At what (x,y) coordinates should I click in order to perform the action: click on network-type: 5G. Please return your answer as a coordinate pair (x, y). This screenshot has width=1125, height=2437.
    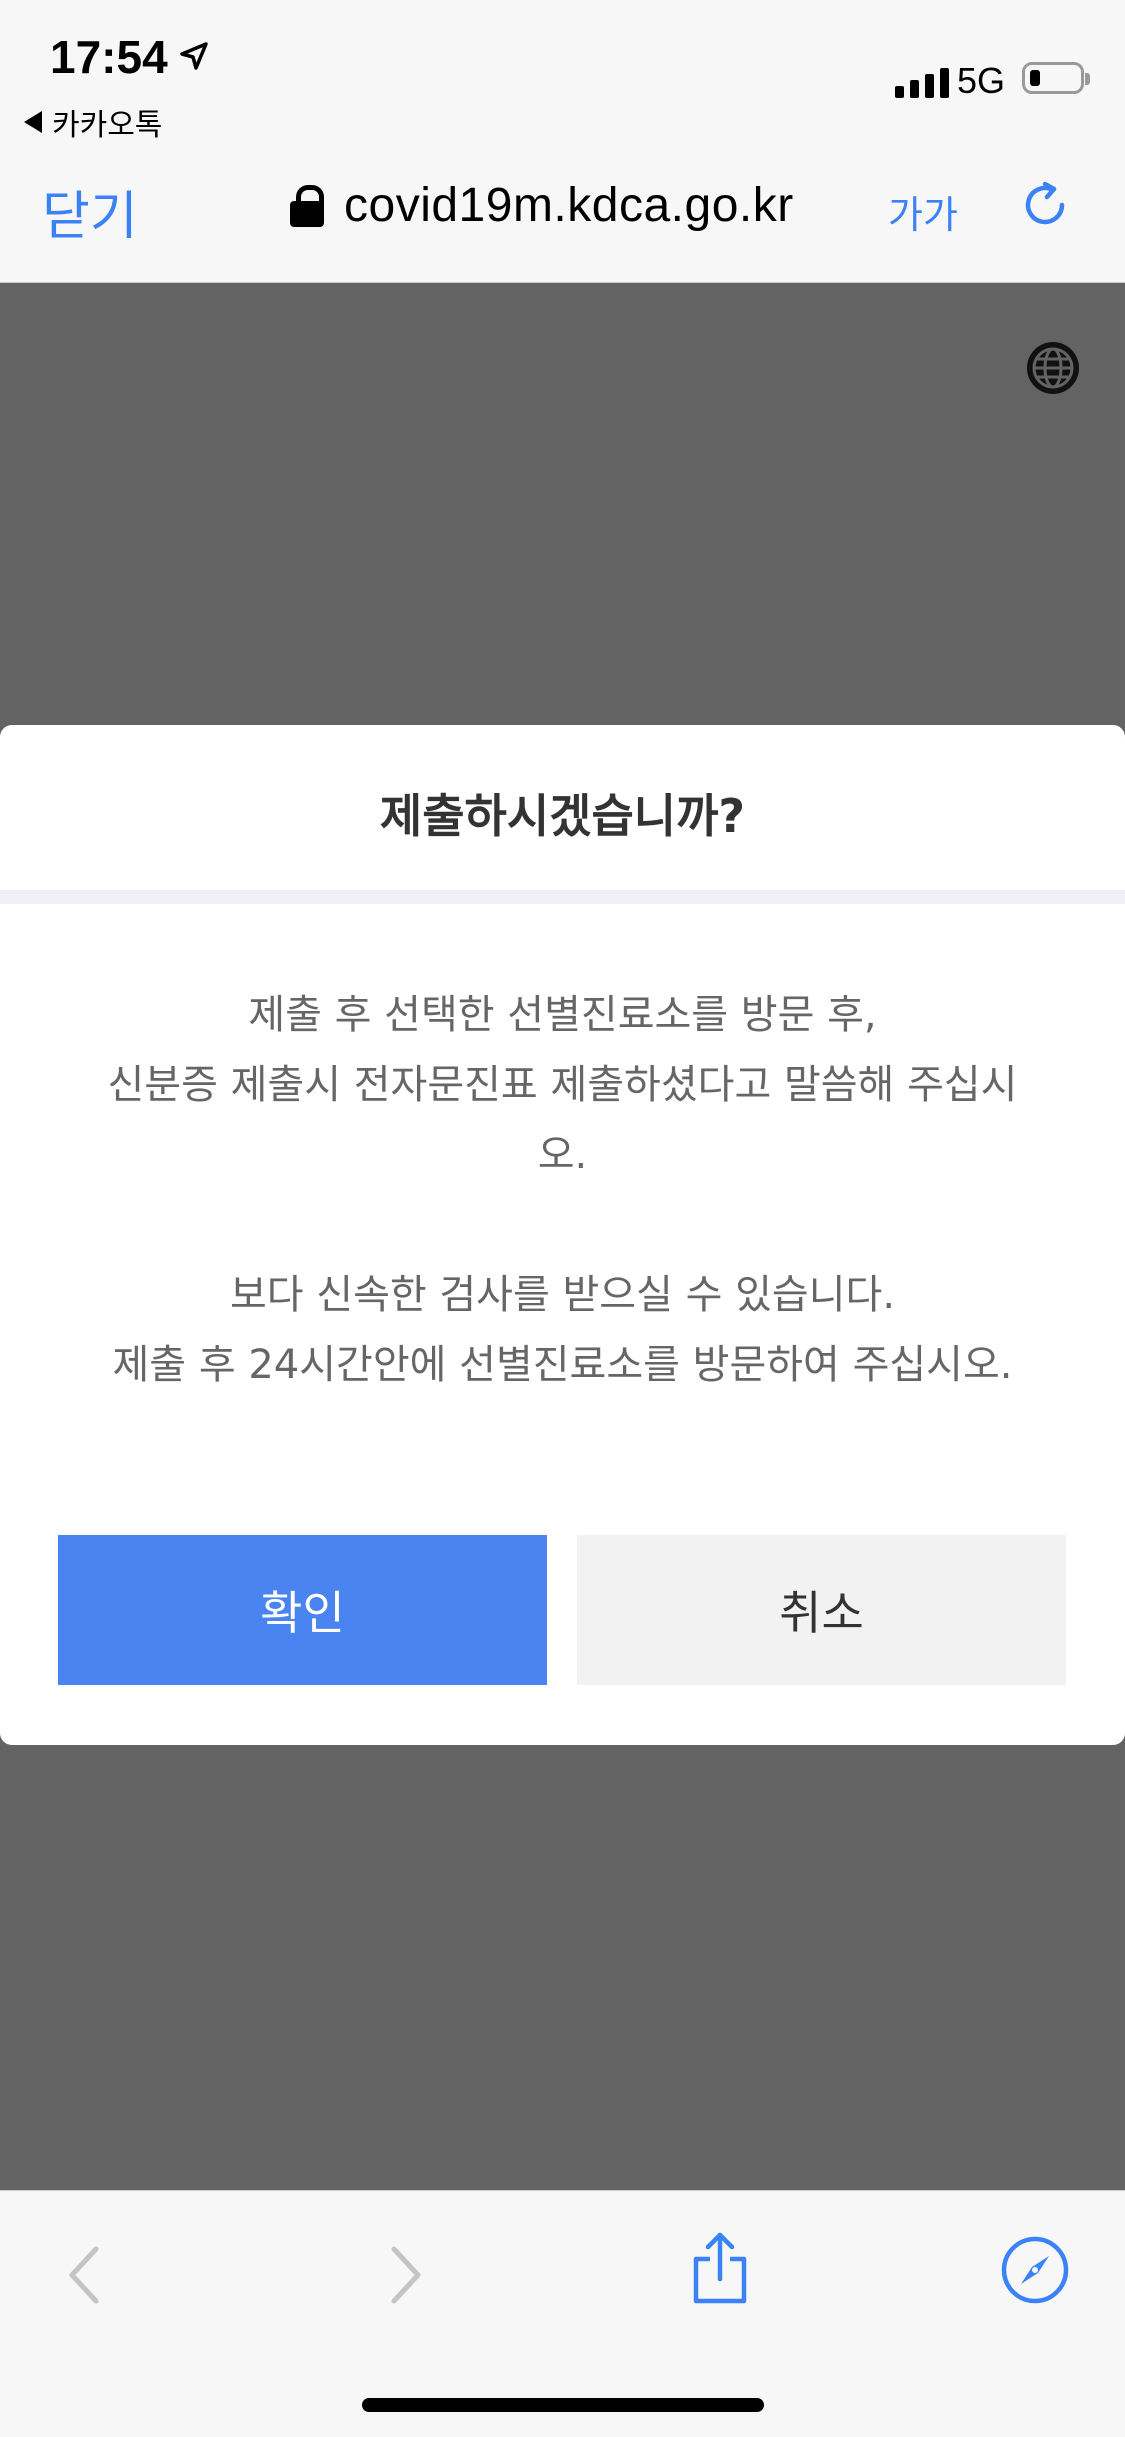
    Looking at the image, I should click on (981, 80).